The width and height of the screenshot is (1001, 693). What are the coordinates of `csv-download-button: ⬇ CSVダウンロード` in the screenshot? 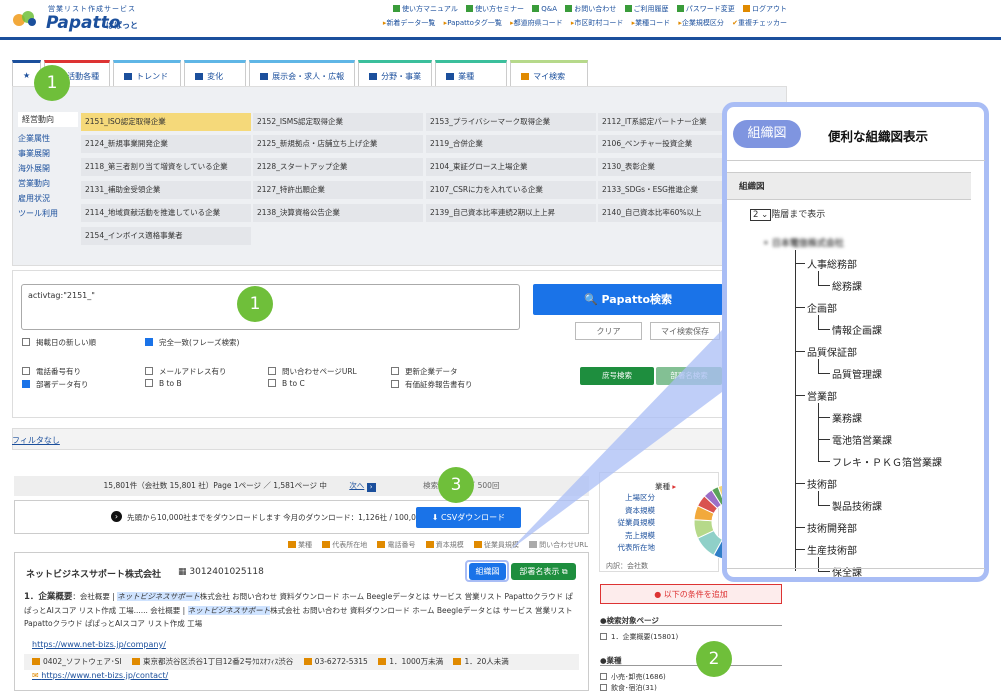 It's located at (468, 517).